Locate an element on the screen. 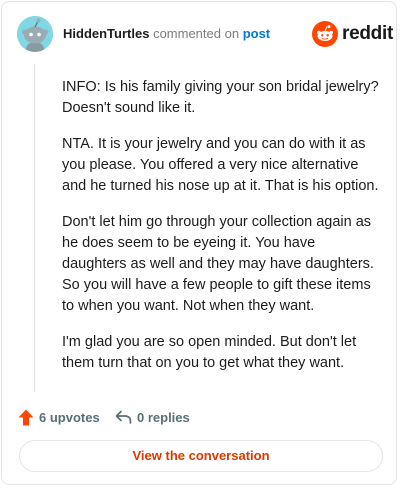 The width and height of the screenshot is (400, 488). view-conversation-button: View the conversation is located at coordinates (201, 456).